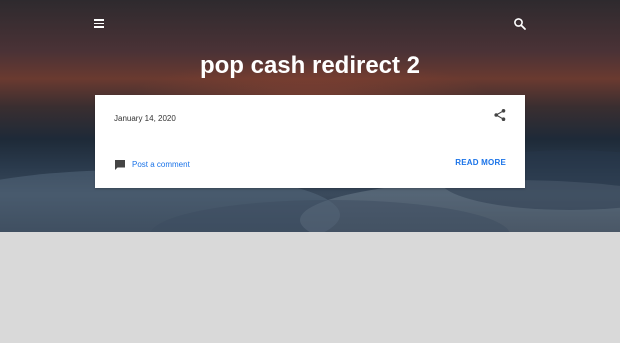  What do you see at coordinates (145, 118) in the screenshot?
I see `post-date: January 14, 2020` at bounding box center [145, 118].